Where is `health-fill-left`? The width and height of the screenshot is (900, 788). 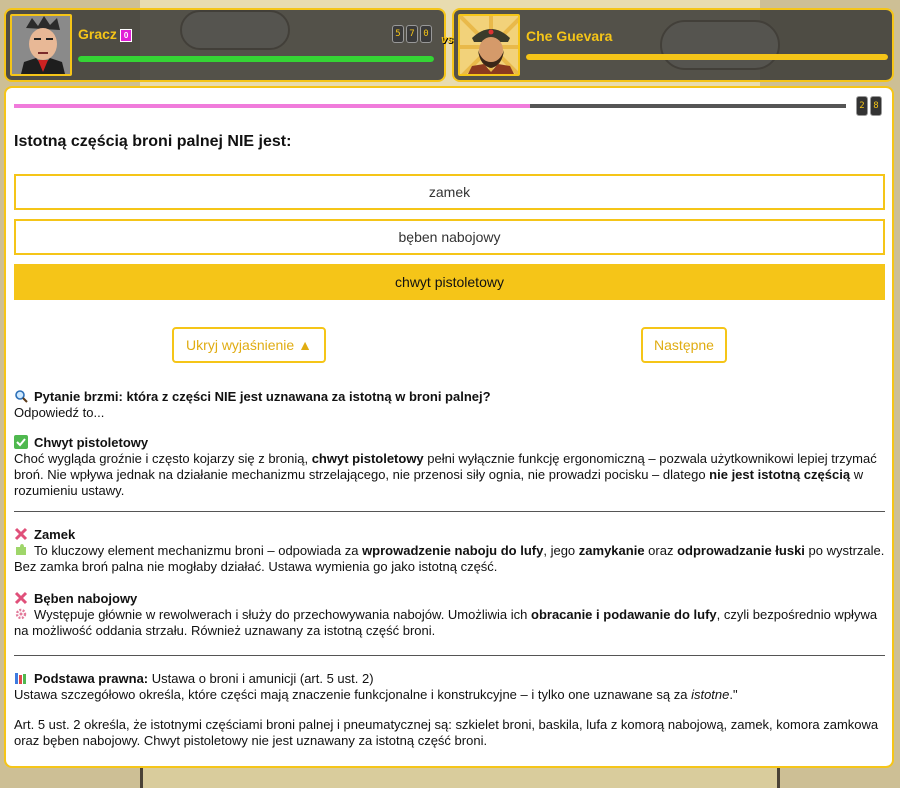 health-fill-left is located at coordinates (256, 59).